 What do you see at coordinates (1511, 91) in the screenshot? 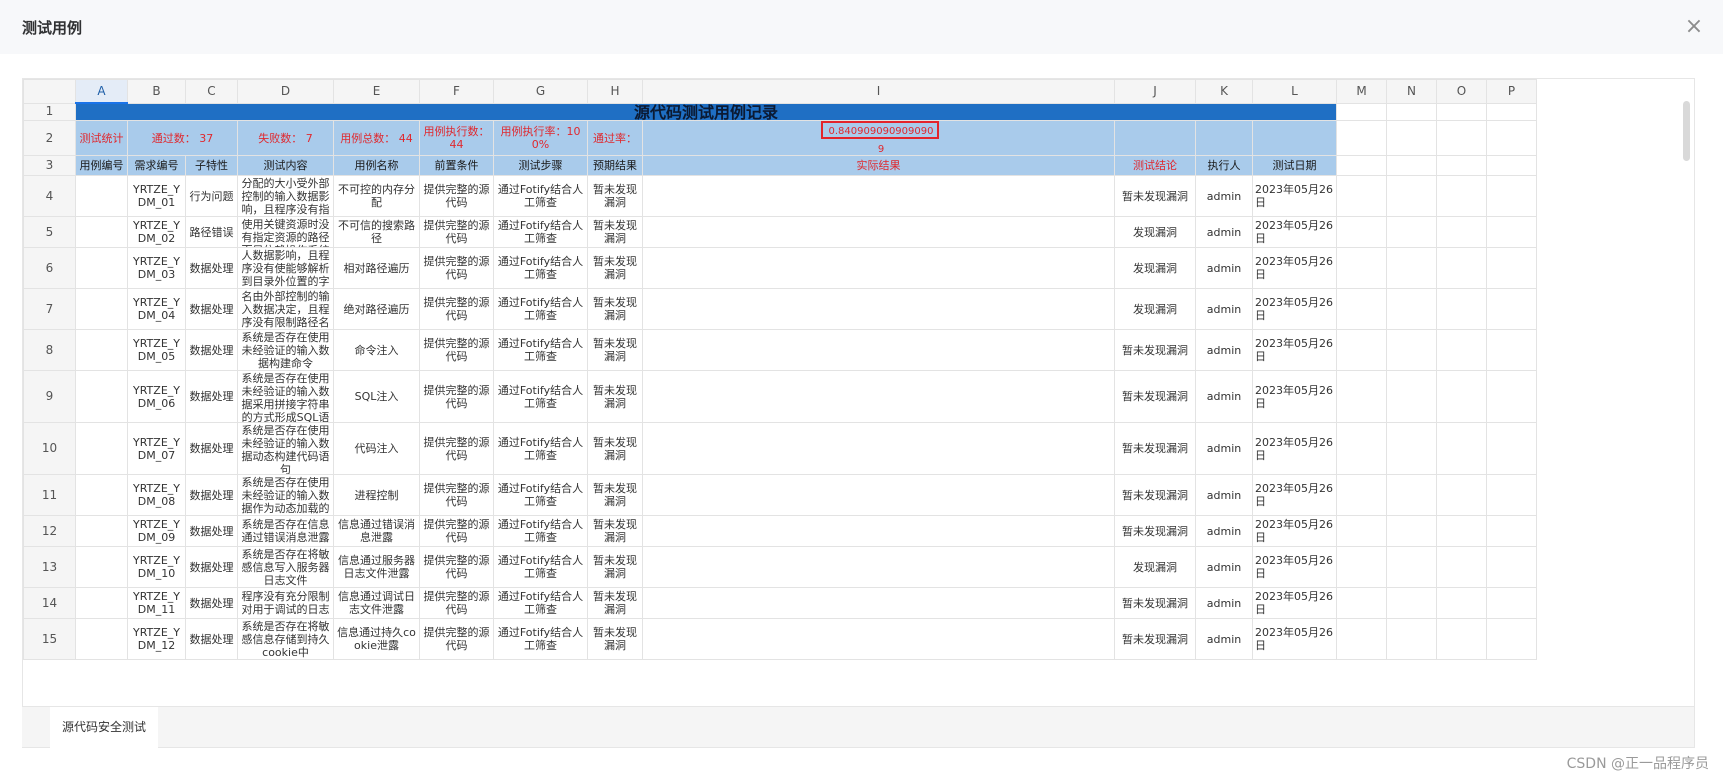
I see `column-header: P` at bounding box center [1511, 91].